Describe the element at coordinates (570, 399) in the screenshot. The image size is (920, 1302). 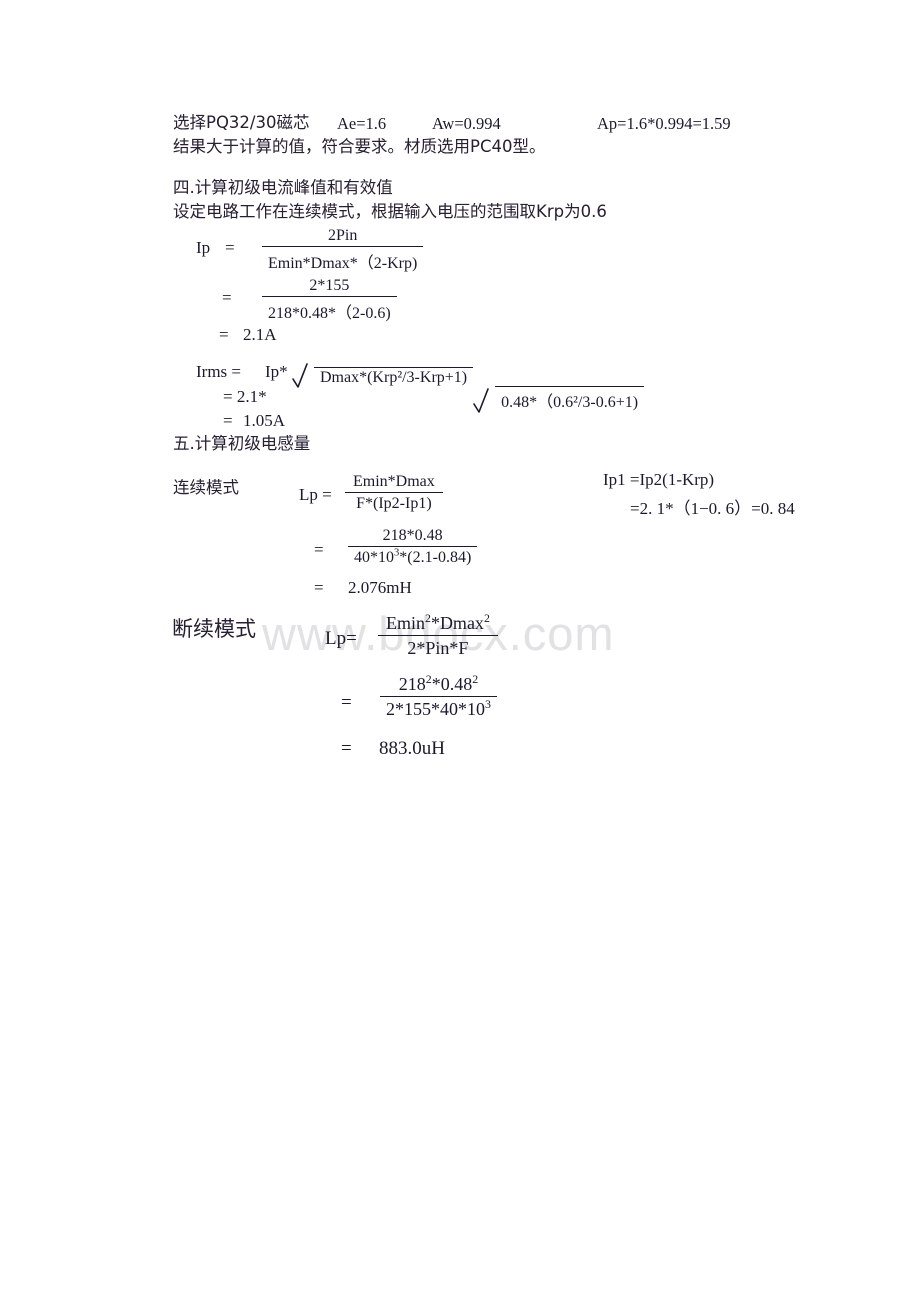
I see `irms-radicand-numeric: 0.48*（0.6²/3-0.6+1)` at that location.